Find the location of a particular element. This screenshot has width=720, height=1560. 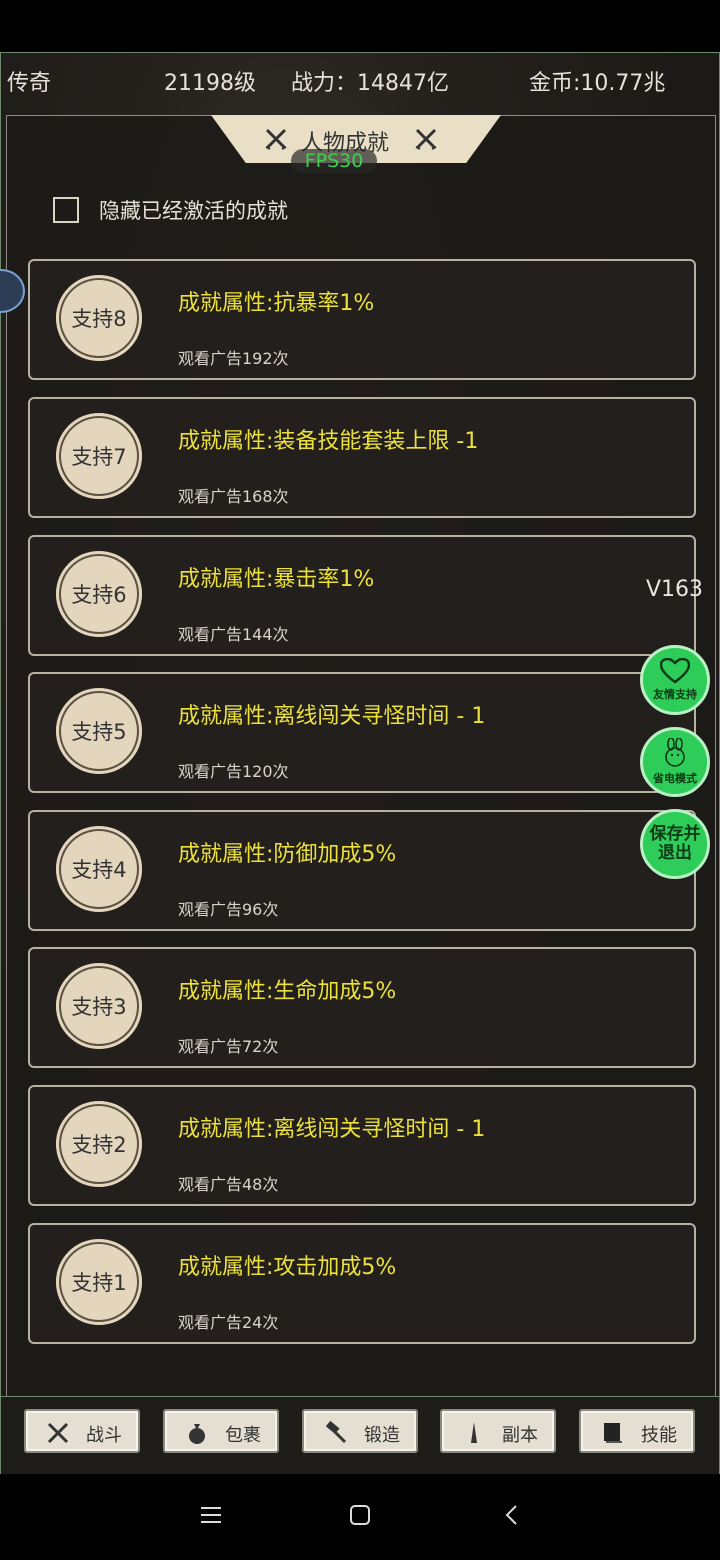

achievement-title: 成就属性:防御加成5% is located at coordinates (287, 854).